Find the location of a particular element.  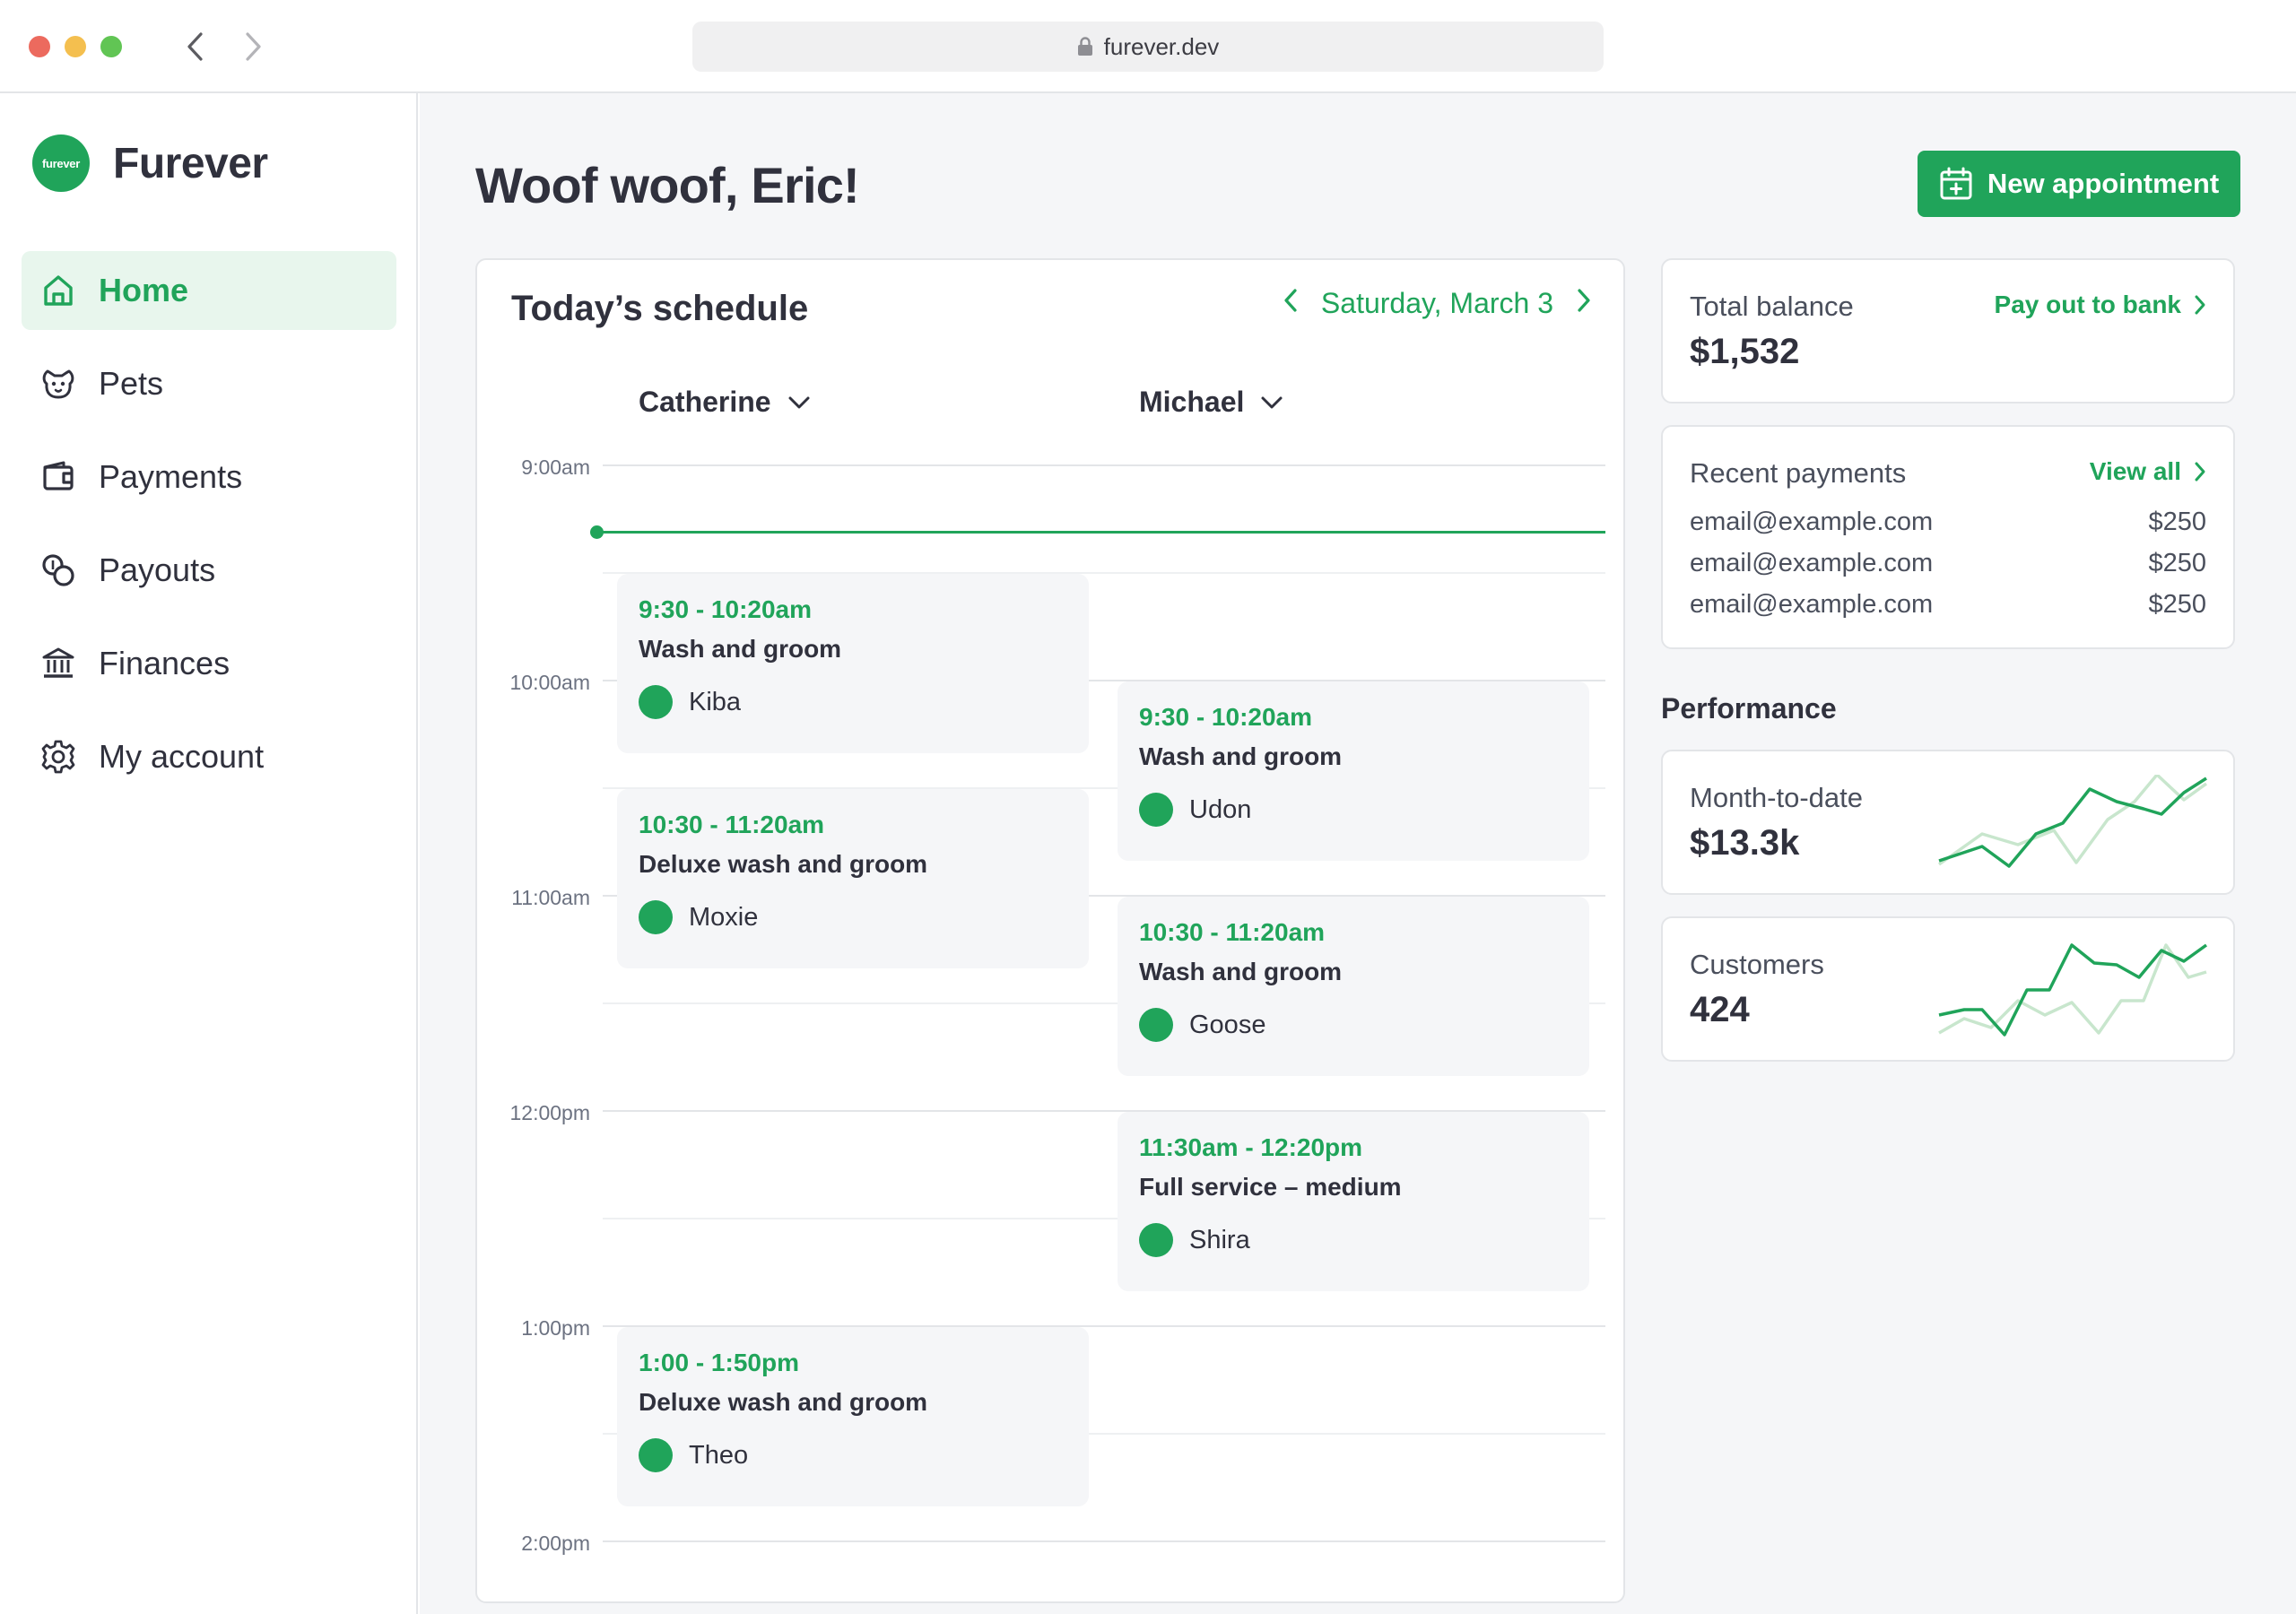

time-label: 2:00pm is located at coordinates (555, 1543).